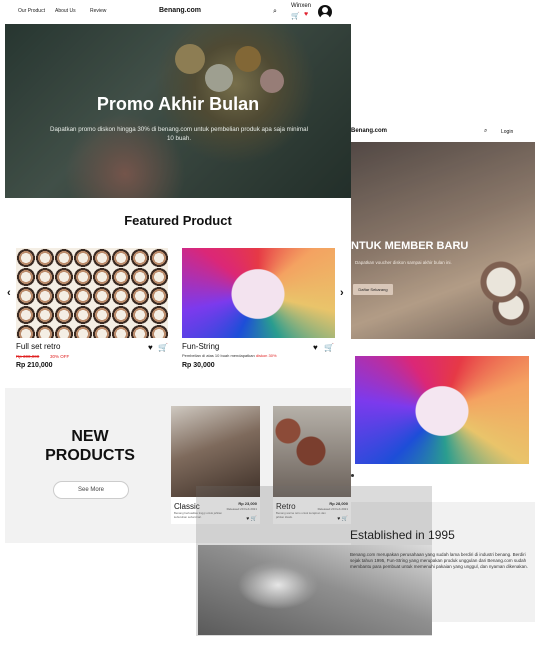 Image resolution: width=535 pixels, height=647 pixels. What do you see at coordinates (34, 365) in the screenshot?
I see `product-price: Rp 210,000` at bounding box center [34, 365].